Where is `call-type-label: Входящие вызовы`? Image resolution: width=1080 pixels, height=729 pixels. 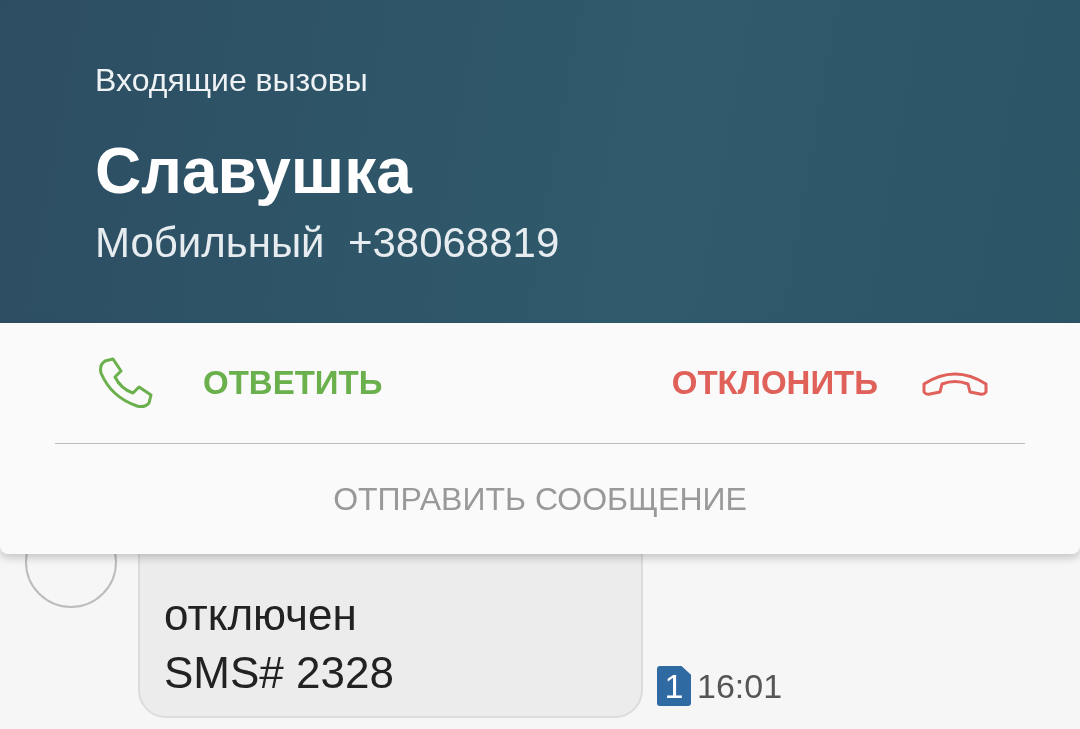
call-type-label: Входящие вызовы is located at coordinates (232, 80).